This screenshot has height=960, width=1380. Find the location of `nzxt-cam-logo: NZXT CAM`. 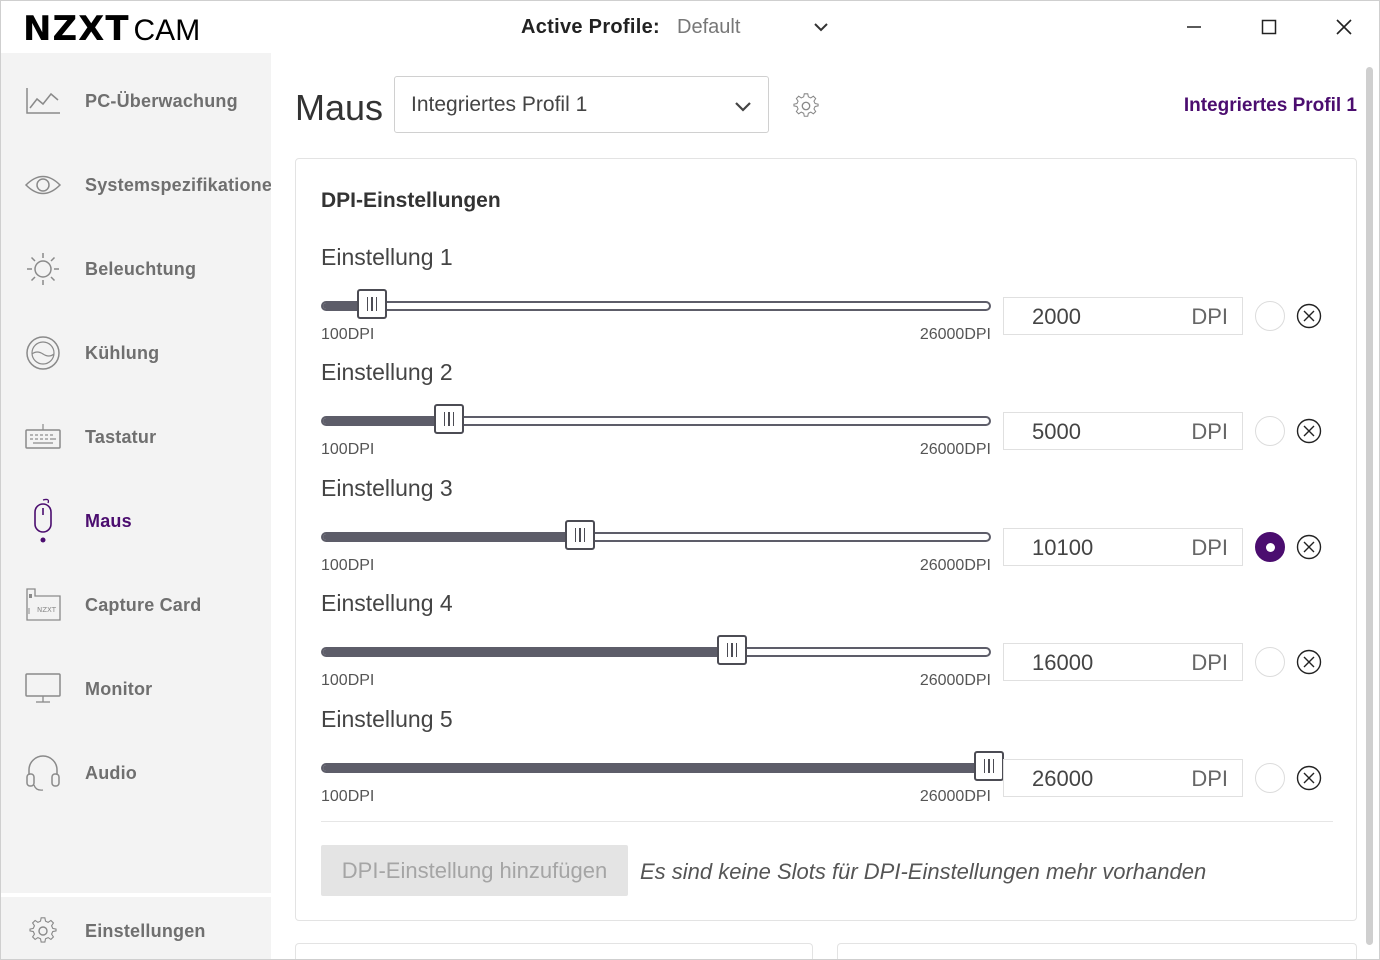

nzxt-cam-logo: NZXT CAM is located at coordinates (111, 29).